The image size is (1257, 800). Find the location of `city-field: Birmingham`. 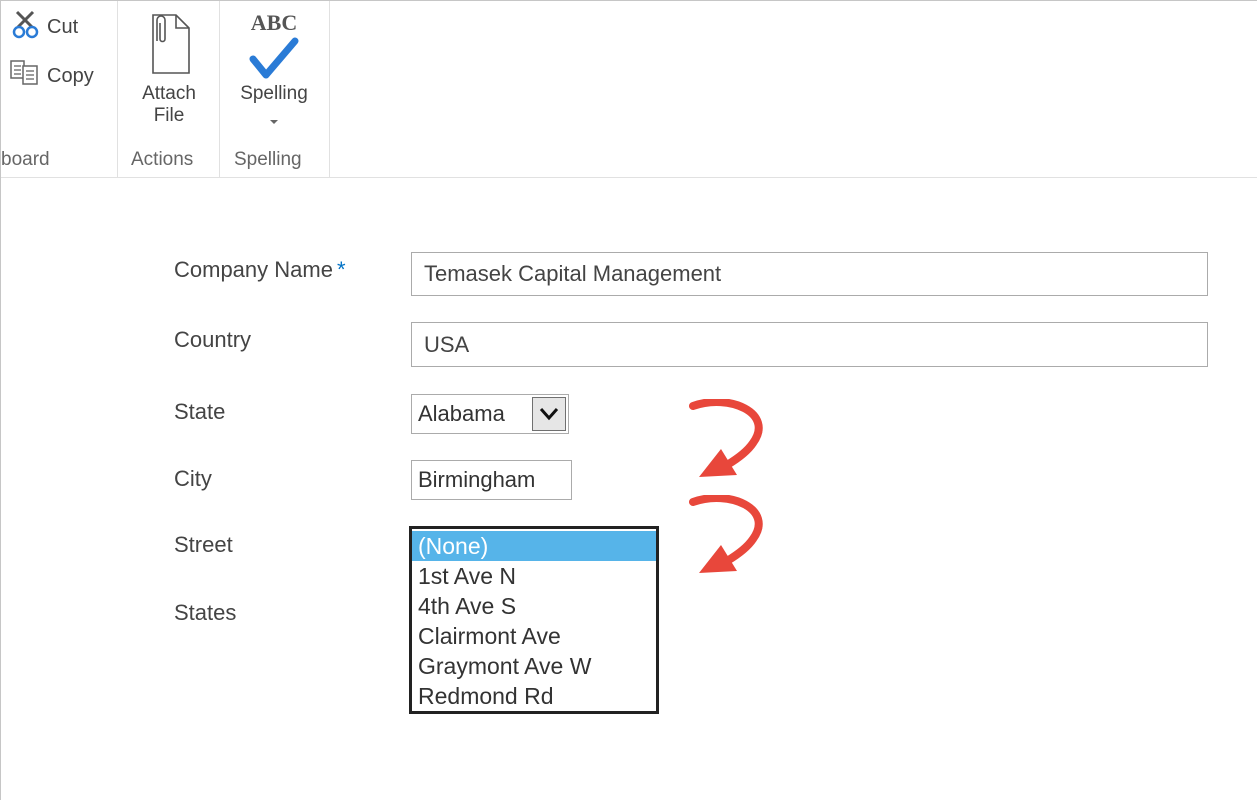

city-field: Birmingham is located at coordinates (491, 480).